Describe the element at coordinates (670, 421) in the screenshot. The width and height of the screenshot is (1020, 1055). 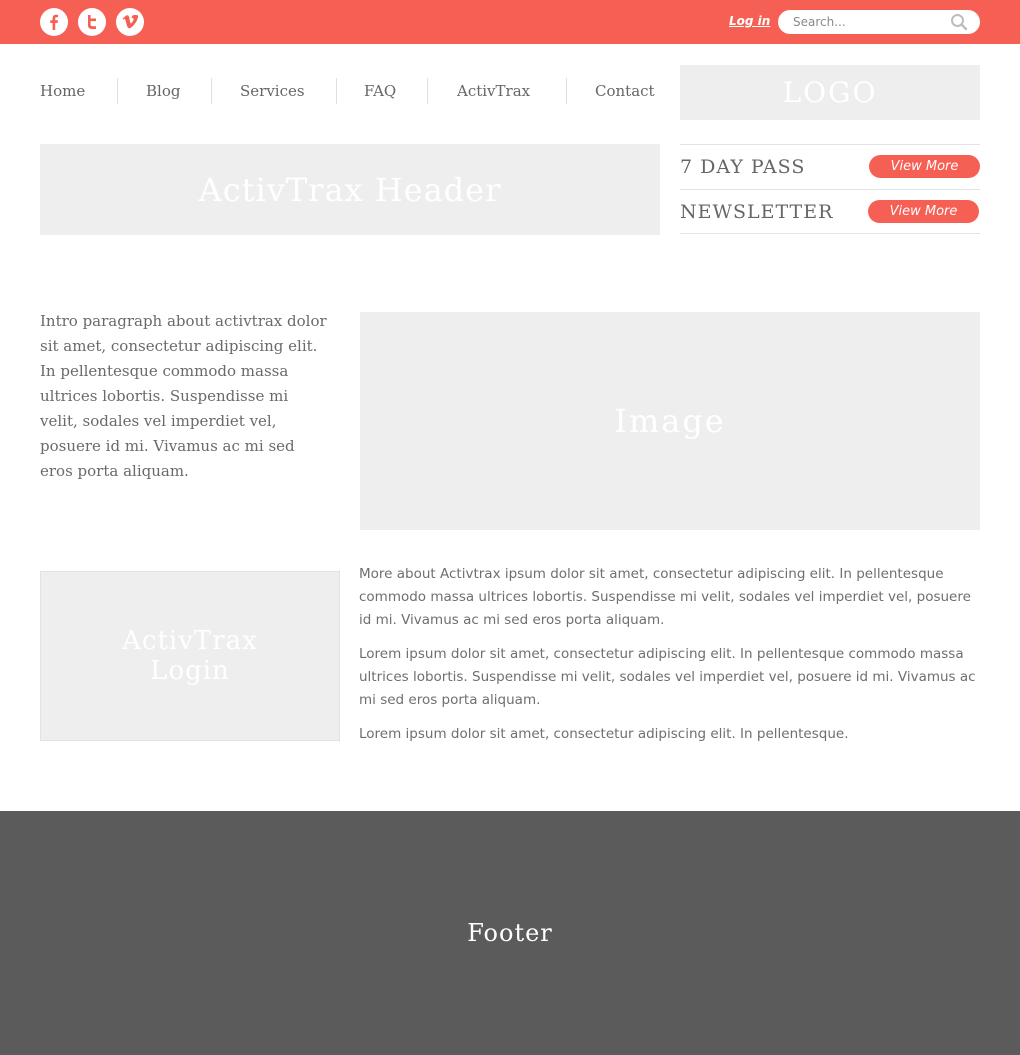
I see `image-placeholder: Image` at that location.